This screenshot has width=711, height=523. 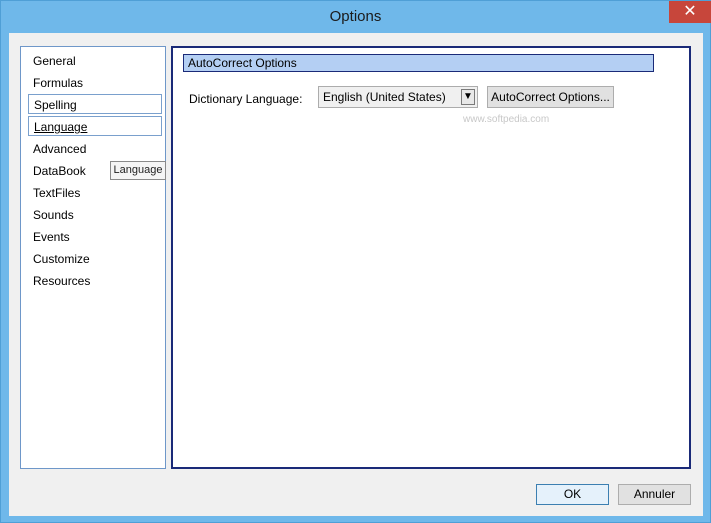 I want to click on dictionary-language-value: English (United States), so click(x=384, y=97).